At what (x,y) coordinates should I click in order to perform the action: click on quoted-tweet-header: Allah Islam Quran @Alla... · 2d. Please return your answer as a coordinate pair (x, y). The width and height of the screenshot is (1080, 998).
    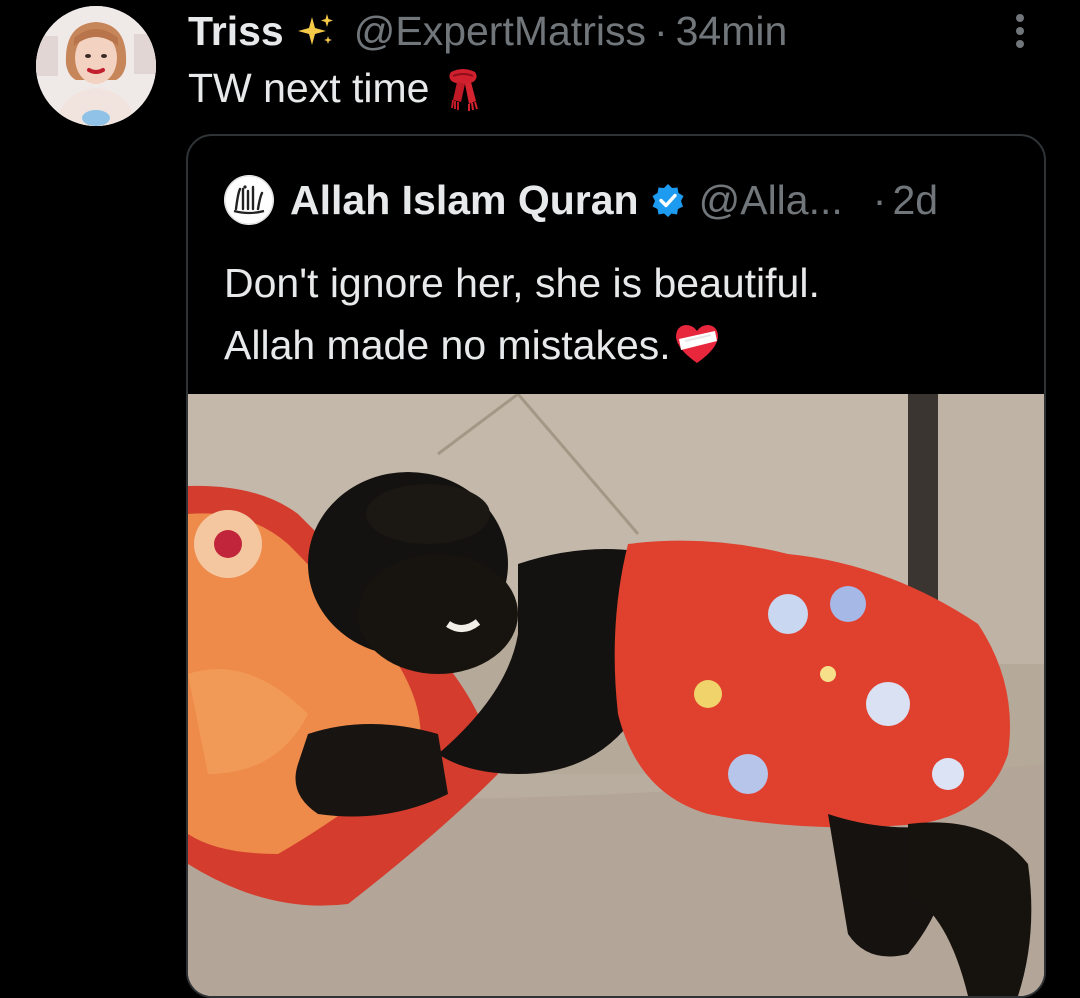
    Looking at the image, I should click on (581, 200).